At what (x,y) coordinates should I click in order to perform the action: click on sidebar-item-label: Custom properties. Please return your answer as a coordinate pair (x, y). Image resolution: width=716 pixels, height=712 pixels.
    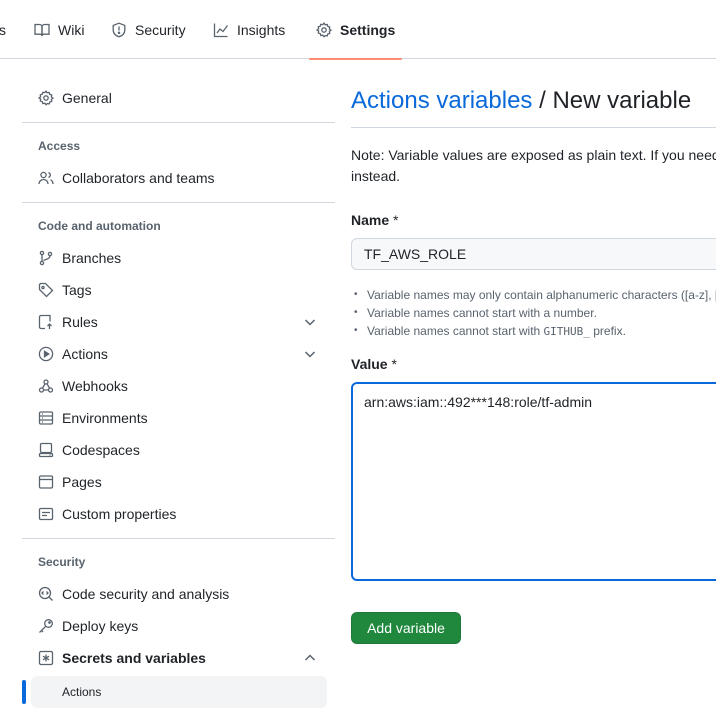
    Looking at the image, I should click on (119, 514).